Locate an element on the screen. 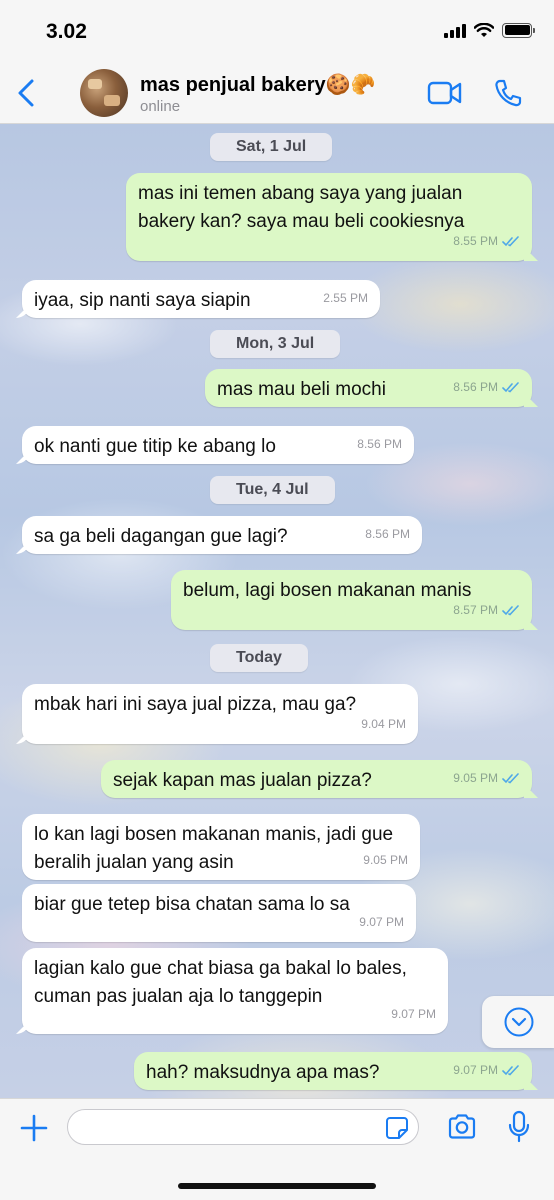 This screenshot has width=554, height=1200. status-icons is located at coordinates (489, 30).